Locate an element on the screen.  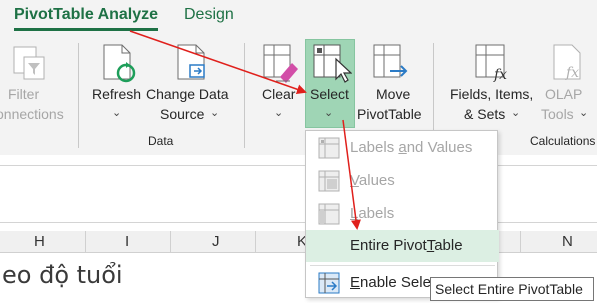
cell-content: eo độ tuổi is located at coordinates (62, 275).